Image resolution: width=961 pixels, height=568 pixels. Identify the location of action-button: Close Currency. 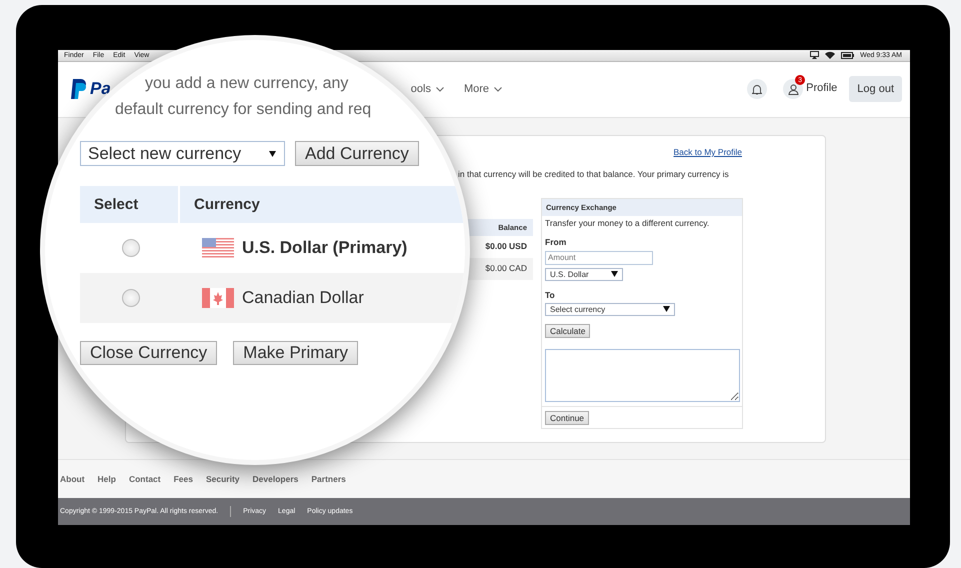
(149, 353).